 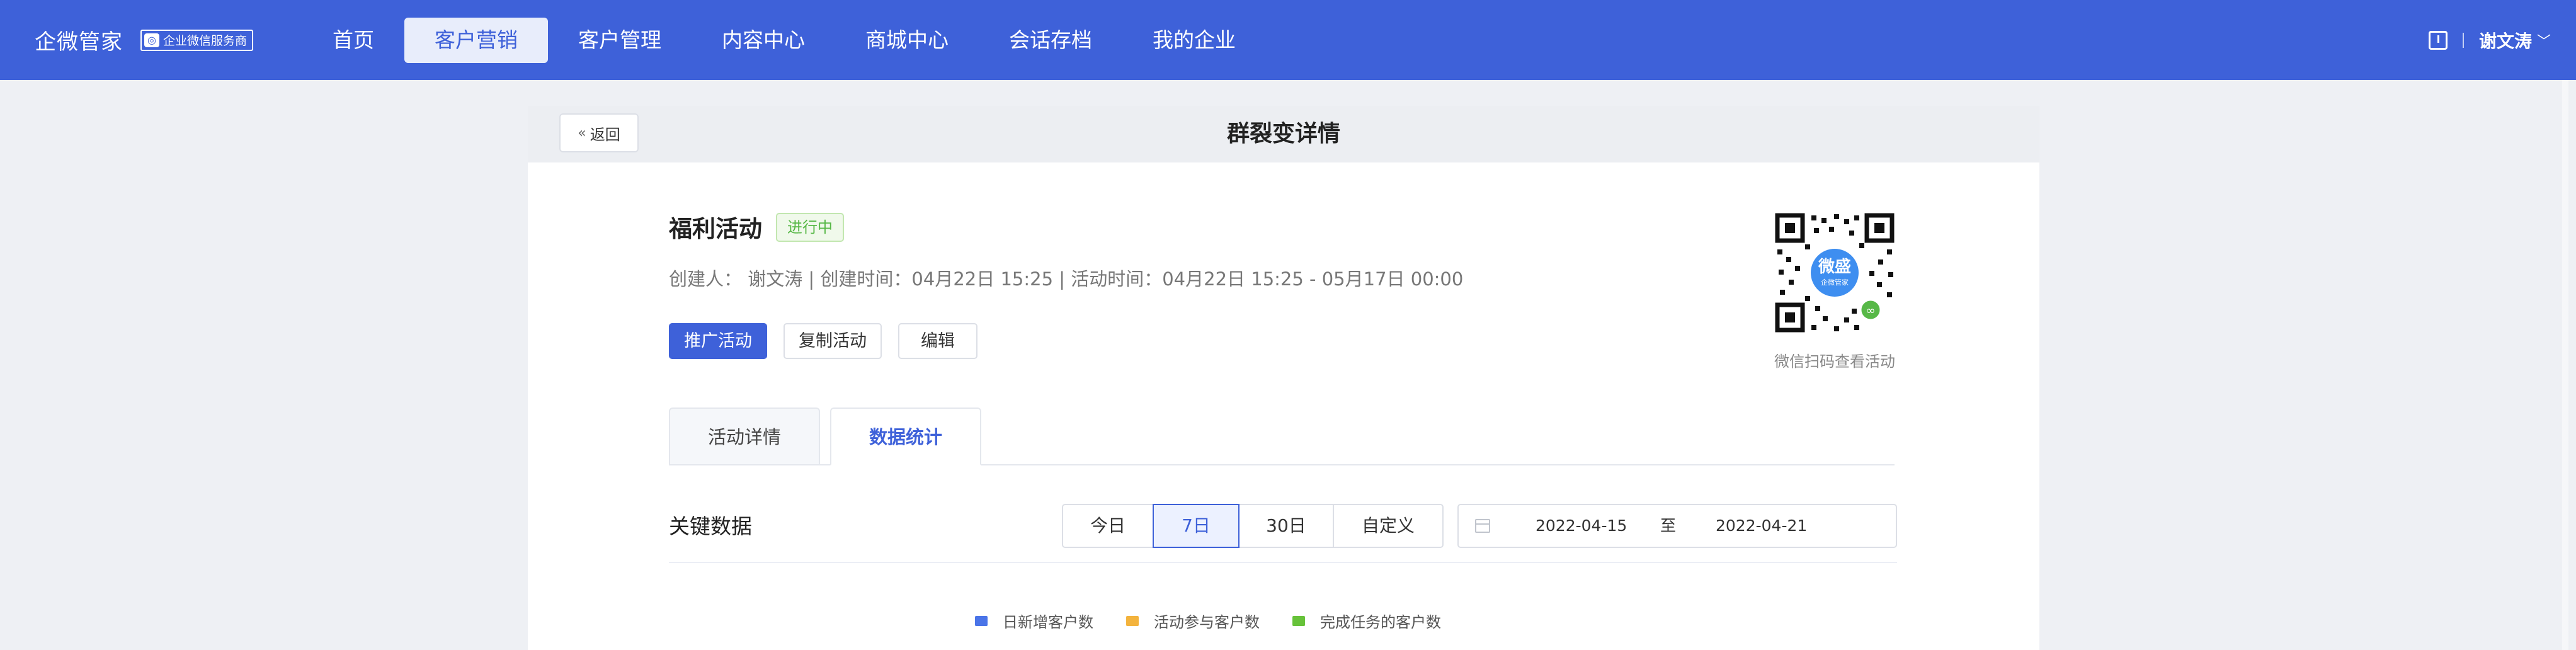 I want to click on qr-caption: 微信扫码查看活动, so click(x=1834, y=361).